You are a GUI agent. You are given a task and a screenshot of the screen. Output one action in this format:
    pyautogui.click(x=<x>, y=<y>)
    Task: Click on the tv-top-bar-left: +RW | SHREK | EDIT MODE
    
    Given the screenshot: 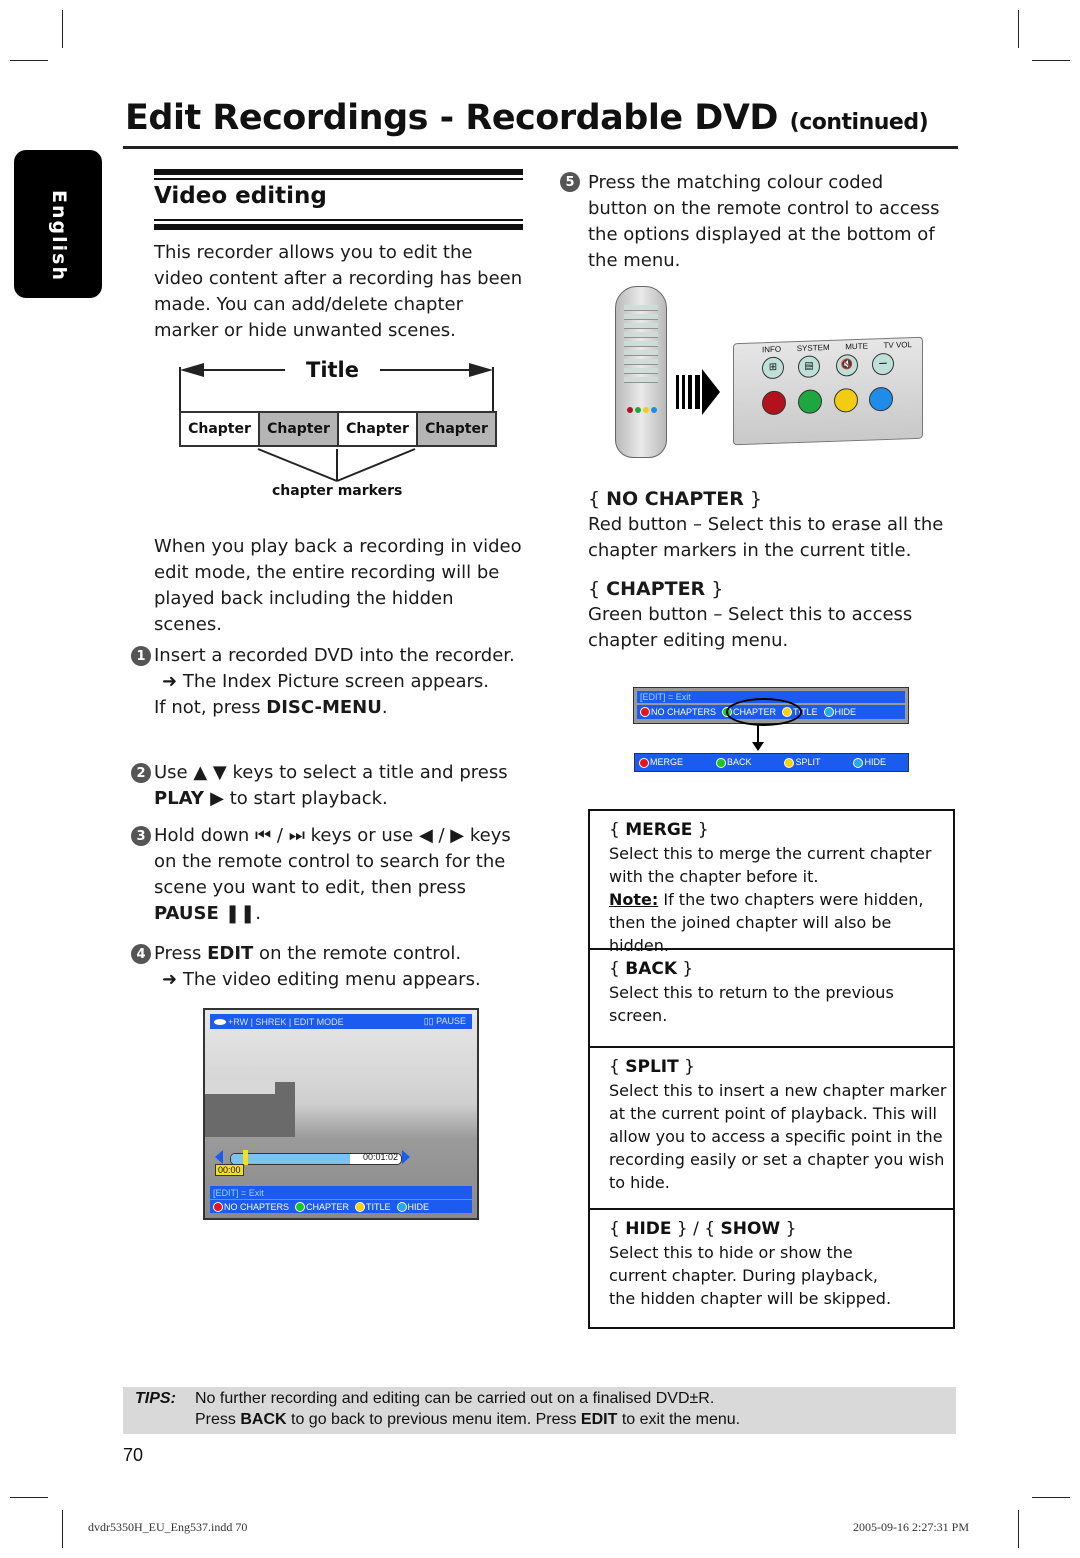 What is the action you would take?
    pyautogui.click(x=279, y=1022)
    